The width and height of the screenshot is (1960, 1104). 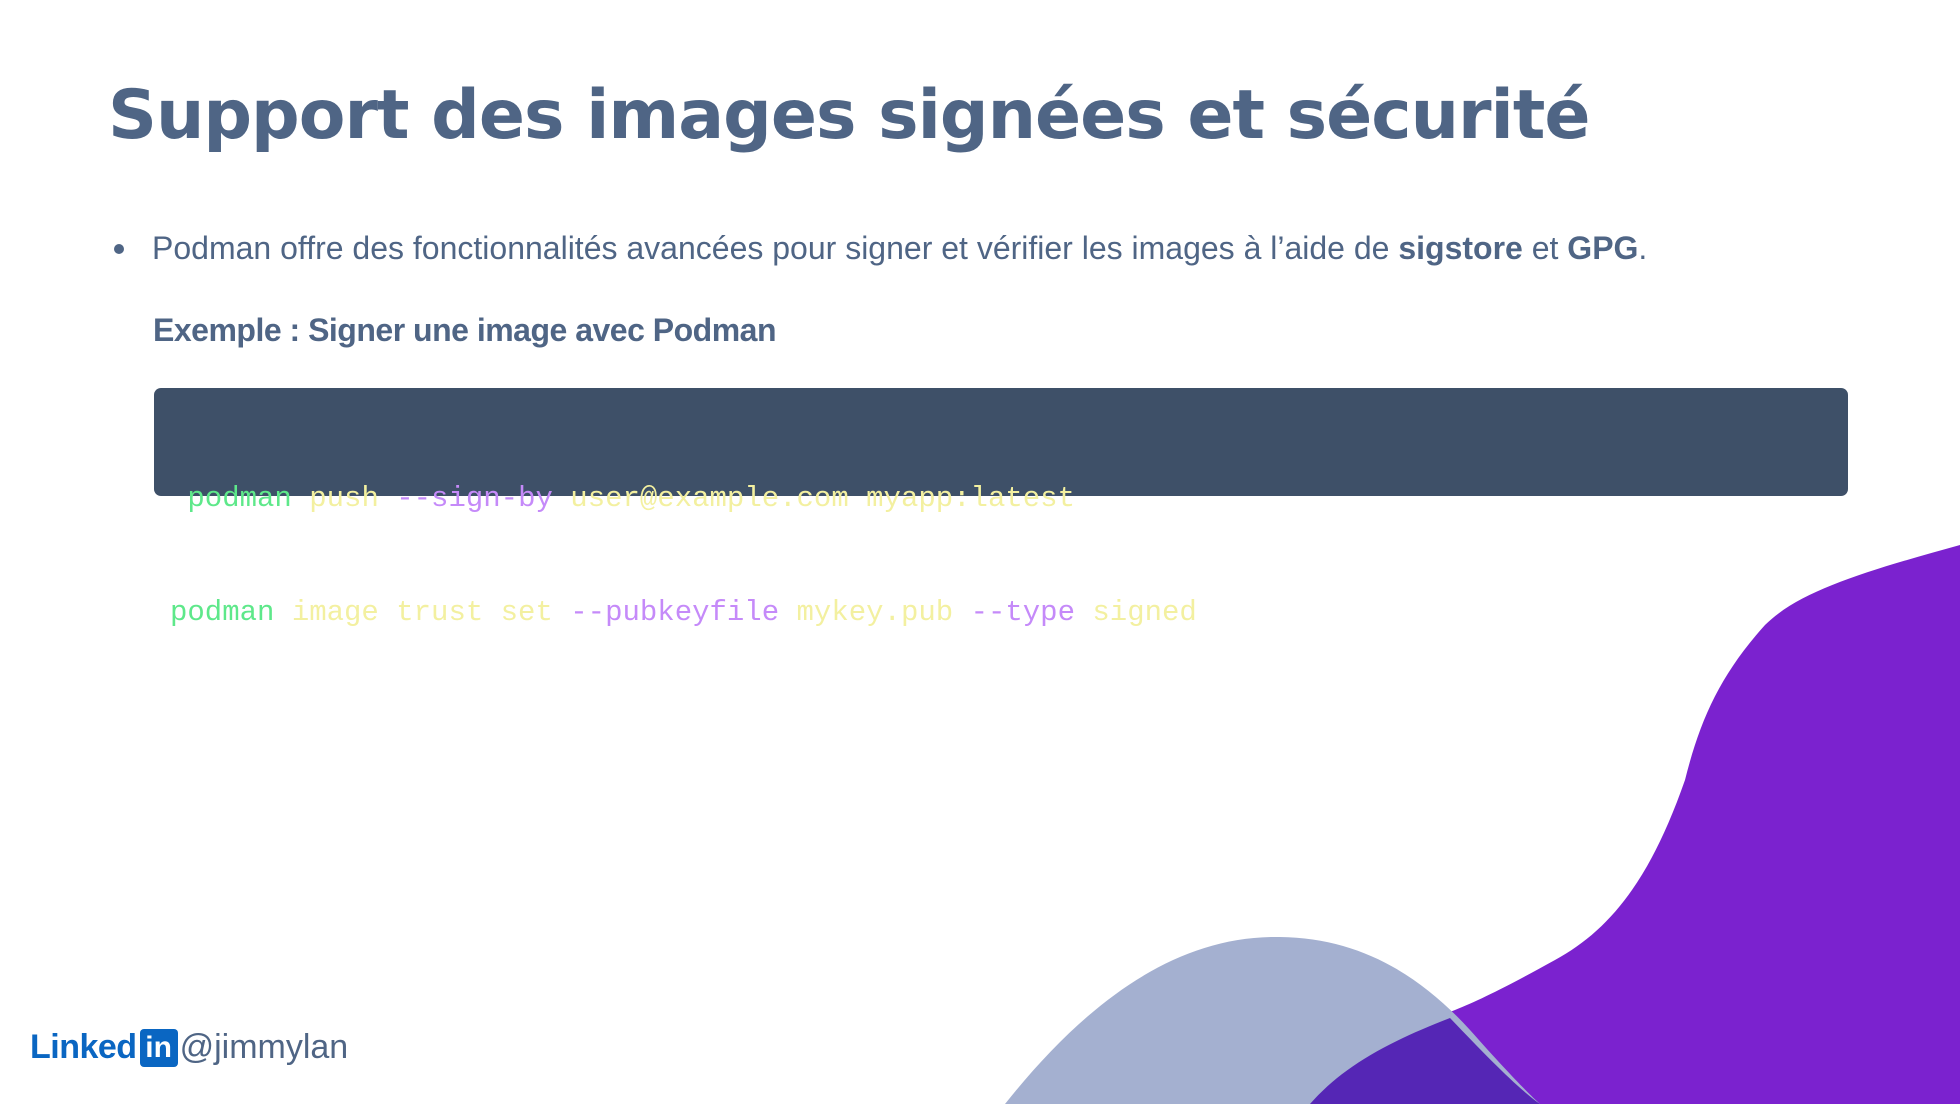 I want to click on code-token: signed, so click(x=1135, y=612).